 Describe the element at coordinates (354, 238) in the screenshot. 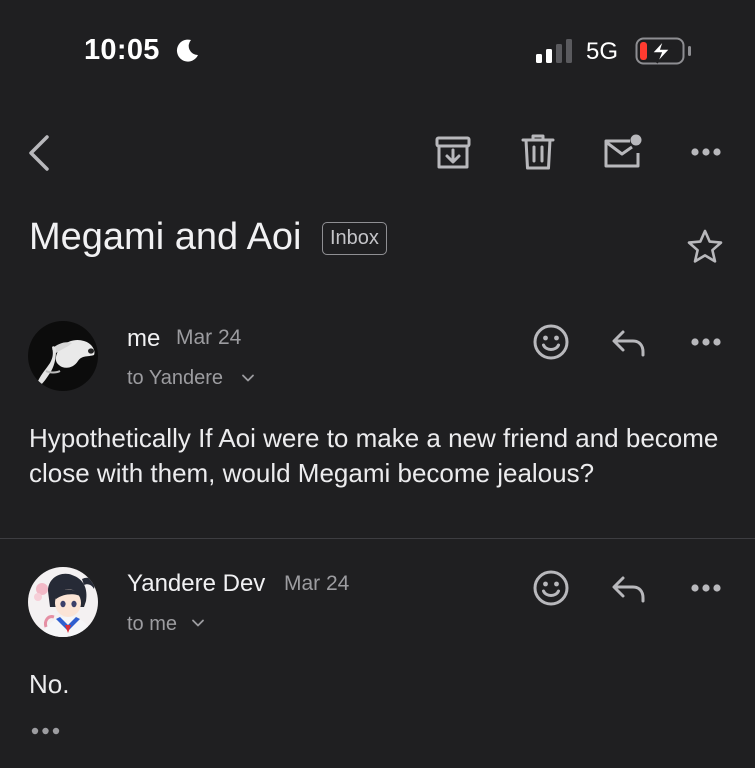

I see `inbox-label-badge: Inbox` at that location.